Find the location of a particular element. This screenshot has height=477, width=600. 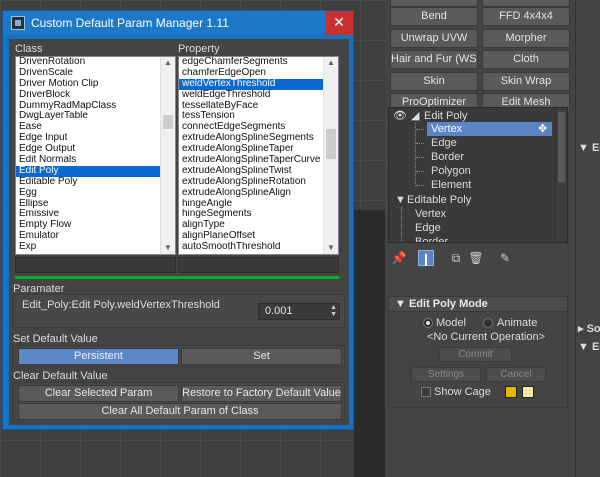

modifier-button: Bend is located at coordinates (434, 16).